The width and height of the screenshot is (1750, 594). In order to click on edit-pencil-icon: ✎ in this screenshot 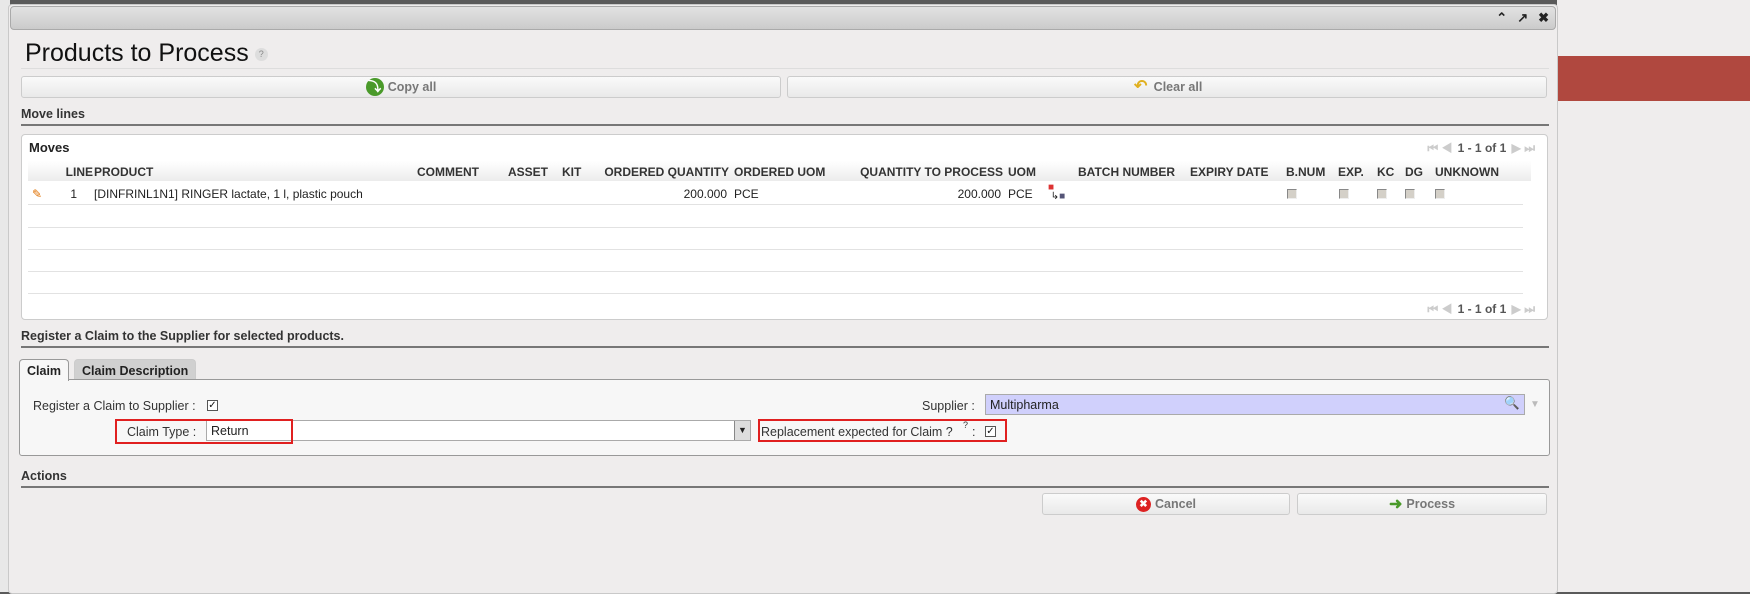, I will do `click(37, 194)`.